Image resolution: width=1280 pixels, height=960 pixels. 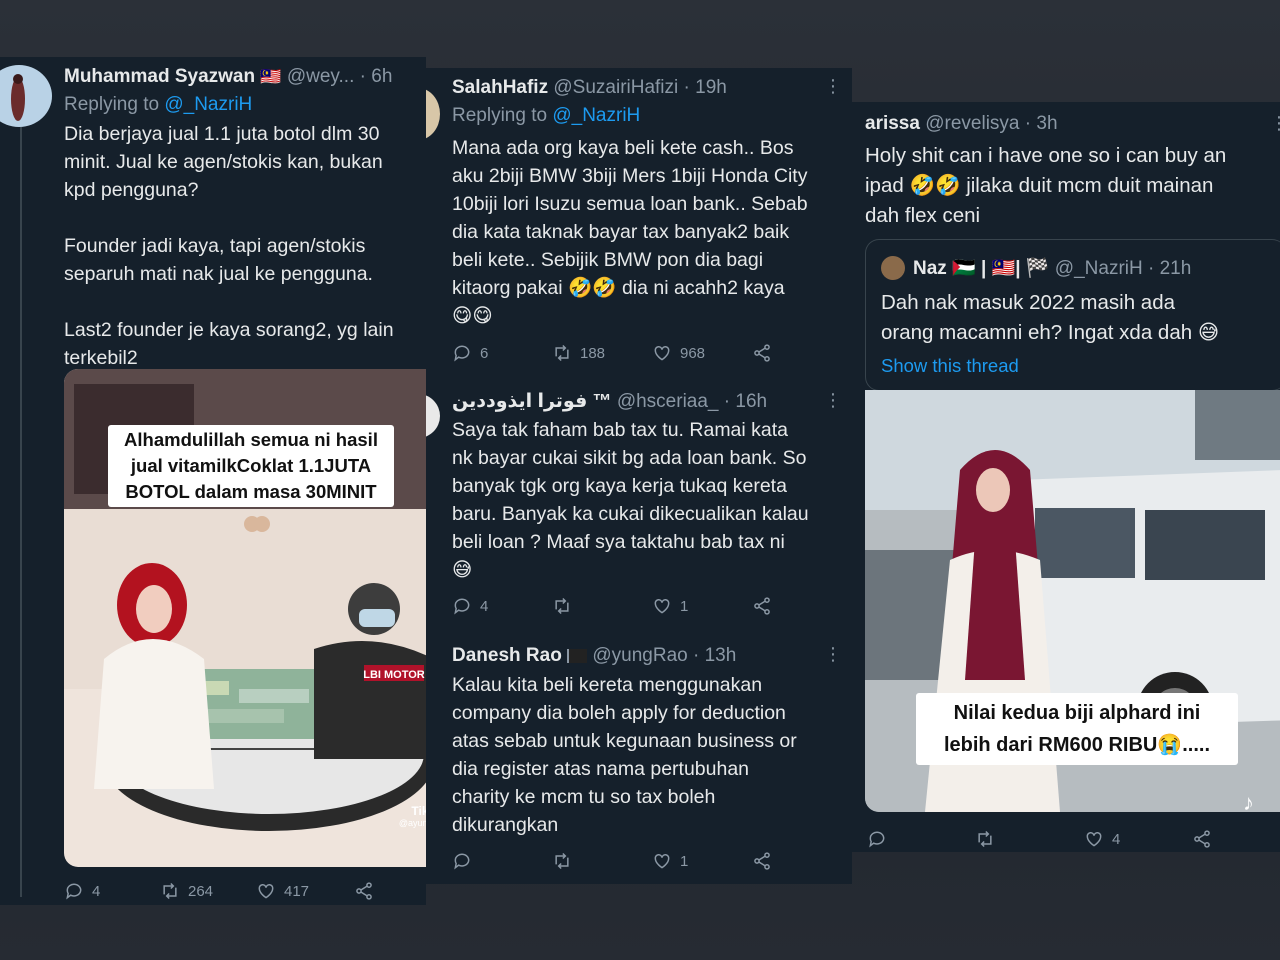 I want to click on like-count: 968, so click(x=693, y=353).